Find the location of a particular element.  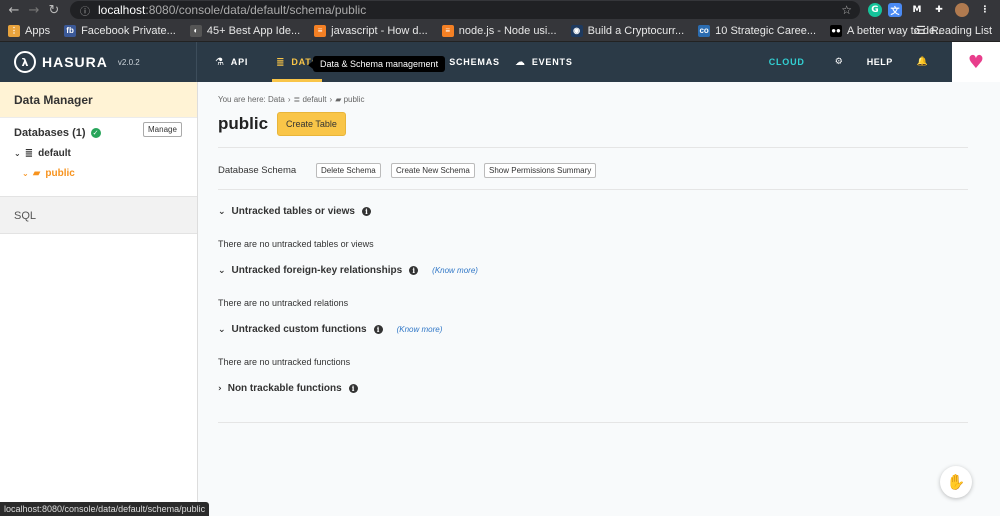

section-title: Untracked custom functions is located at coordinates (299, 329).